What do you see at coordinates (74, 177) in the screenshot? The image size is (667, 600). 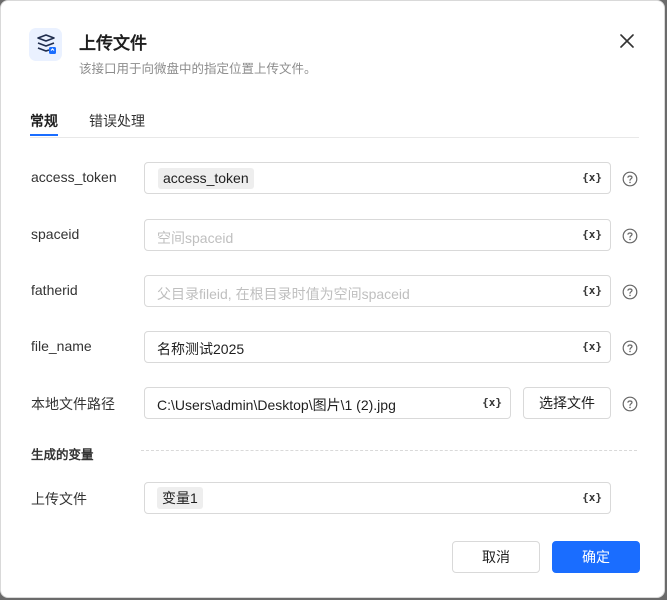 I see `access-token-label: access_token` at bounding box center [74, 177].